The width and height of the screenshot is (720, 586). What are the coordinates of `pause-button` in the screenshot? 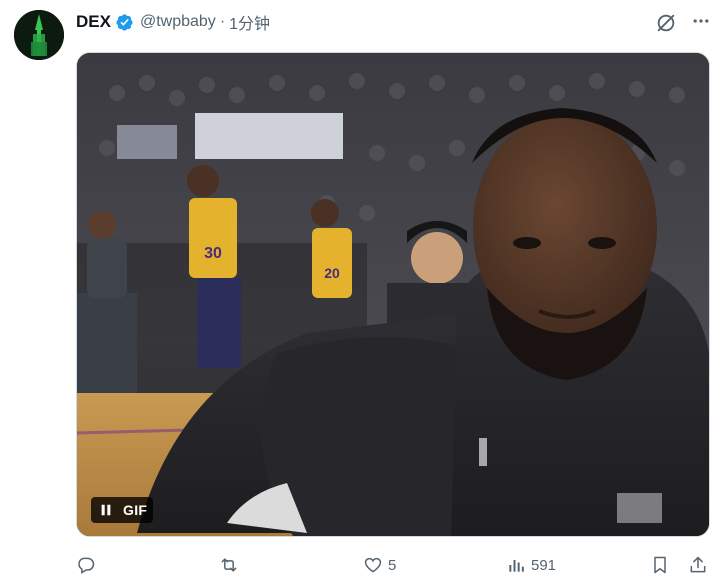 It's located at (106, 510).